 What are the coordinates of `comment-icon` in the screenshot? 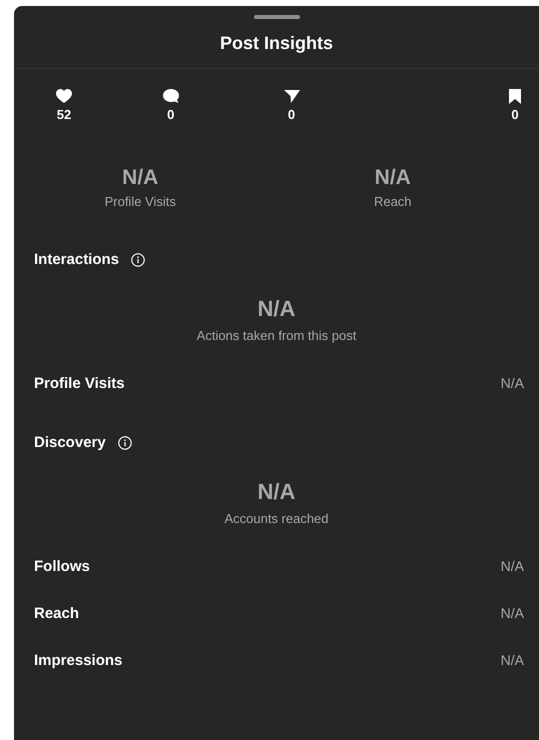 It's located at (170, 96).